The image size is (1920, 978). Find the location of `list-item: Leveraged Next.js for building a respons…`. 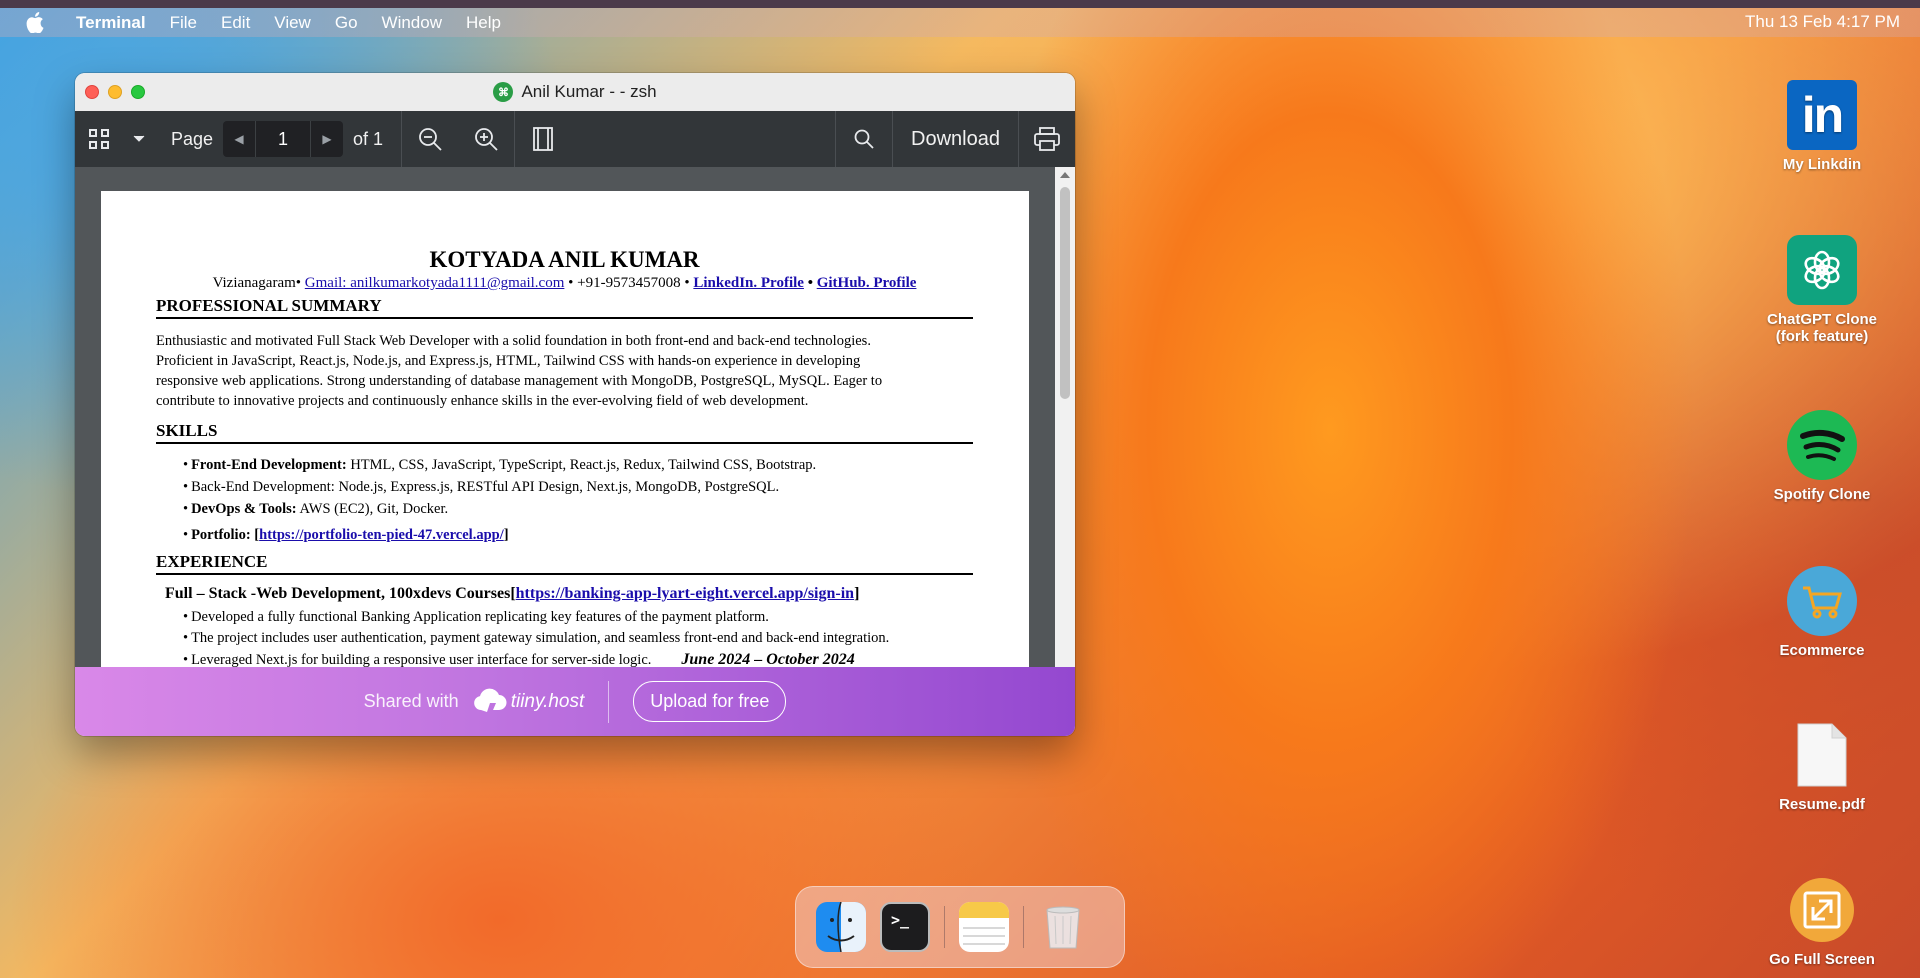

list-item: Leveraged Next.js for building a respons… is located at coordinates (578, 658).